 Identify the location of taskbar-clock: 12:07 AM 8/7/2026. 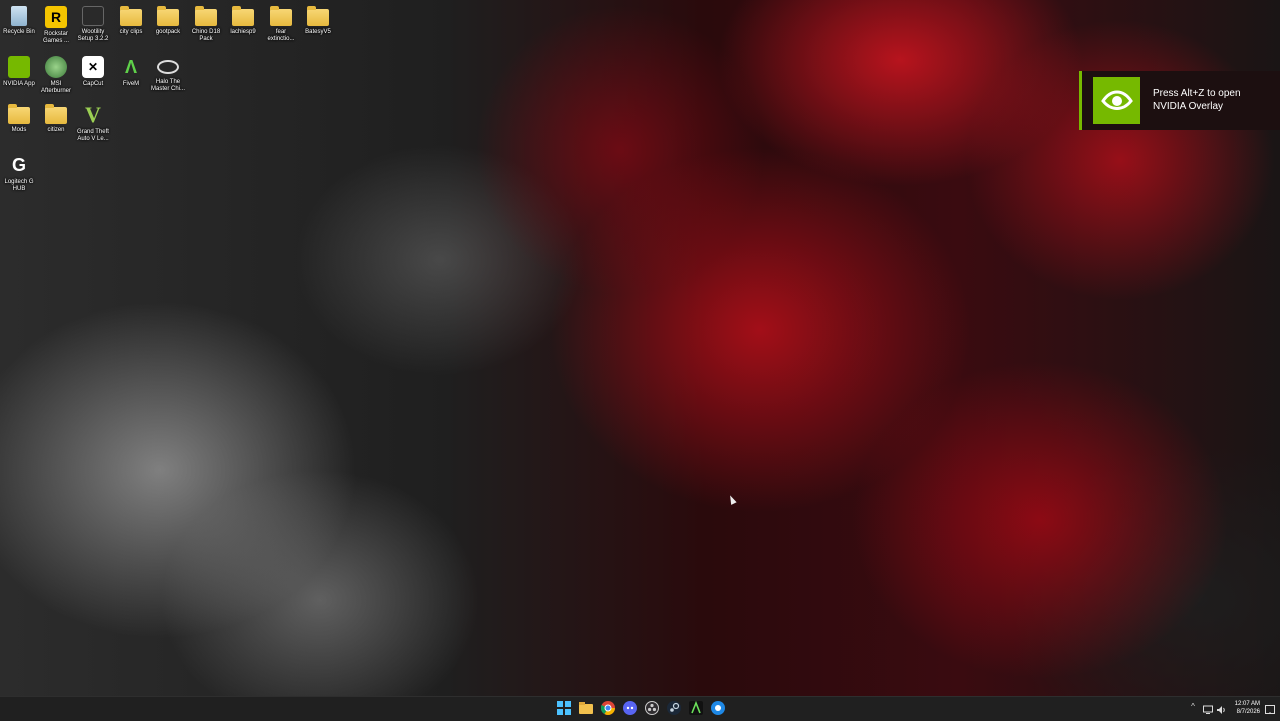
(1245, 708).